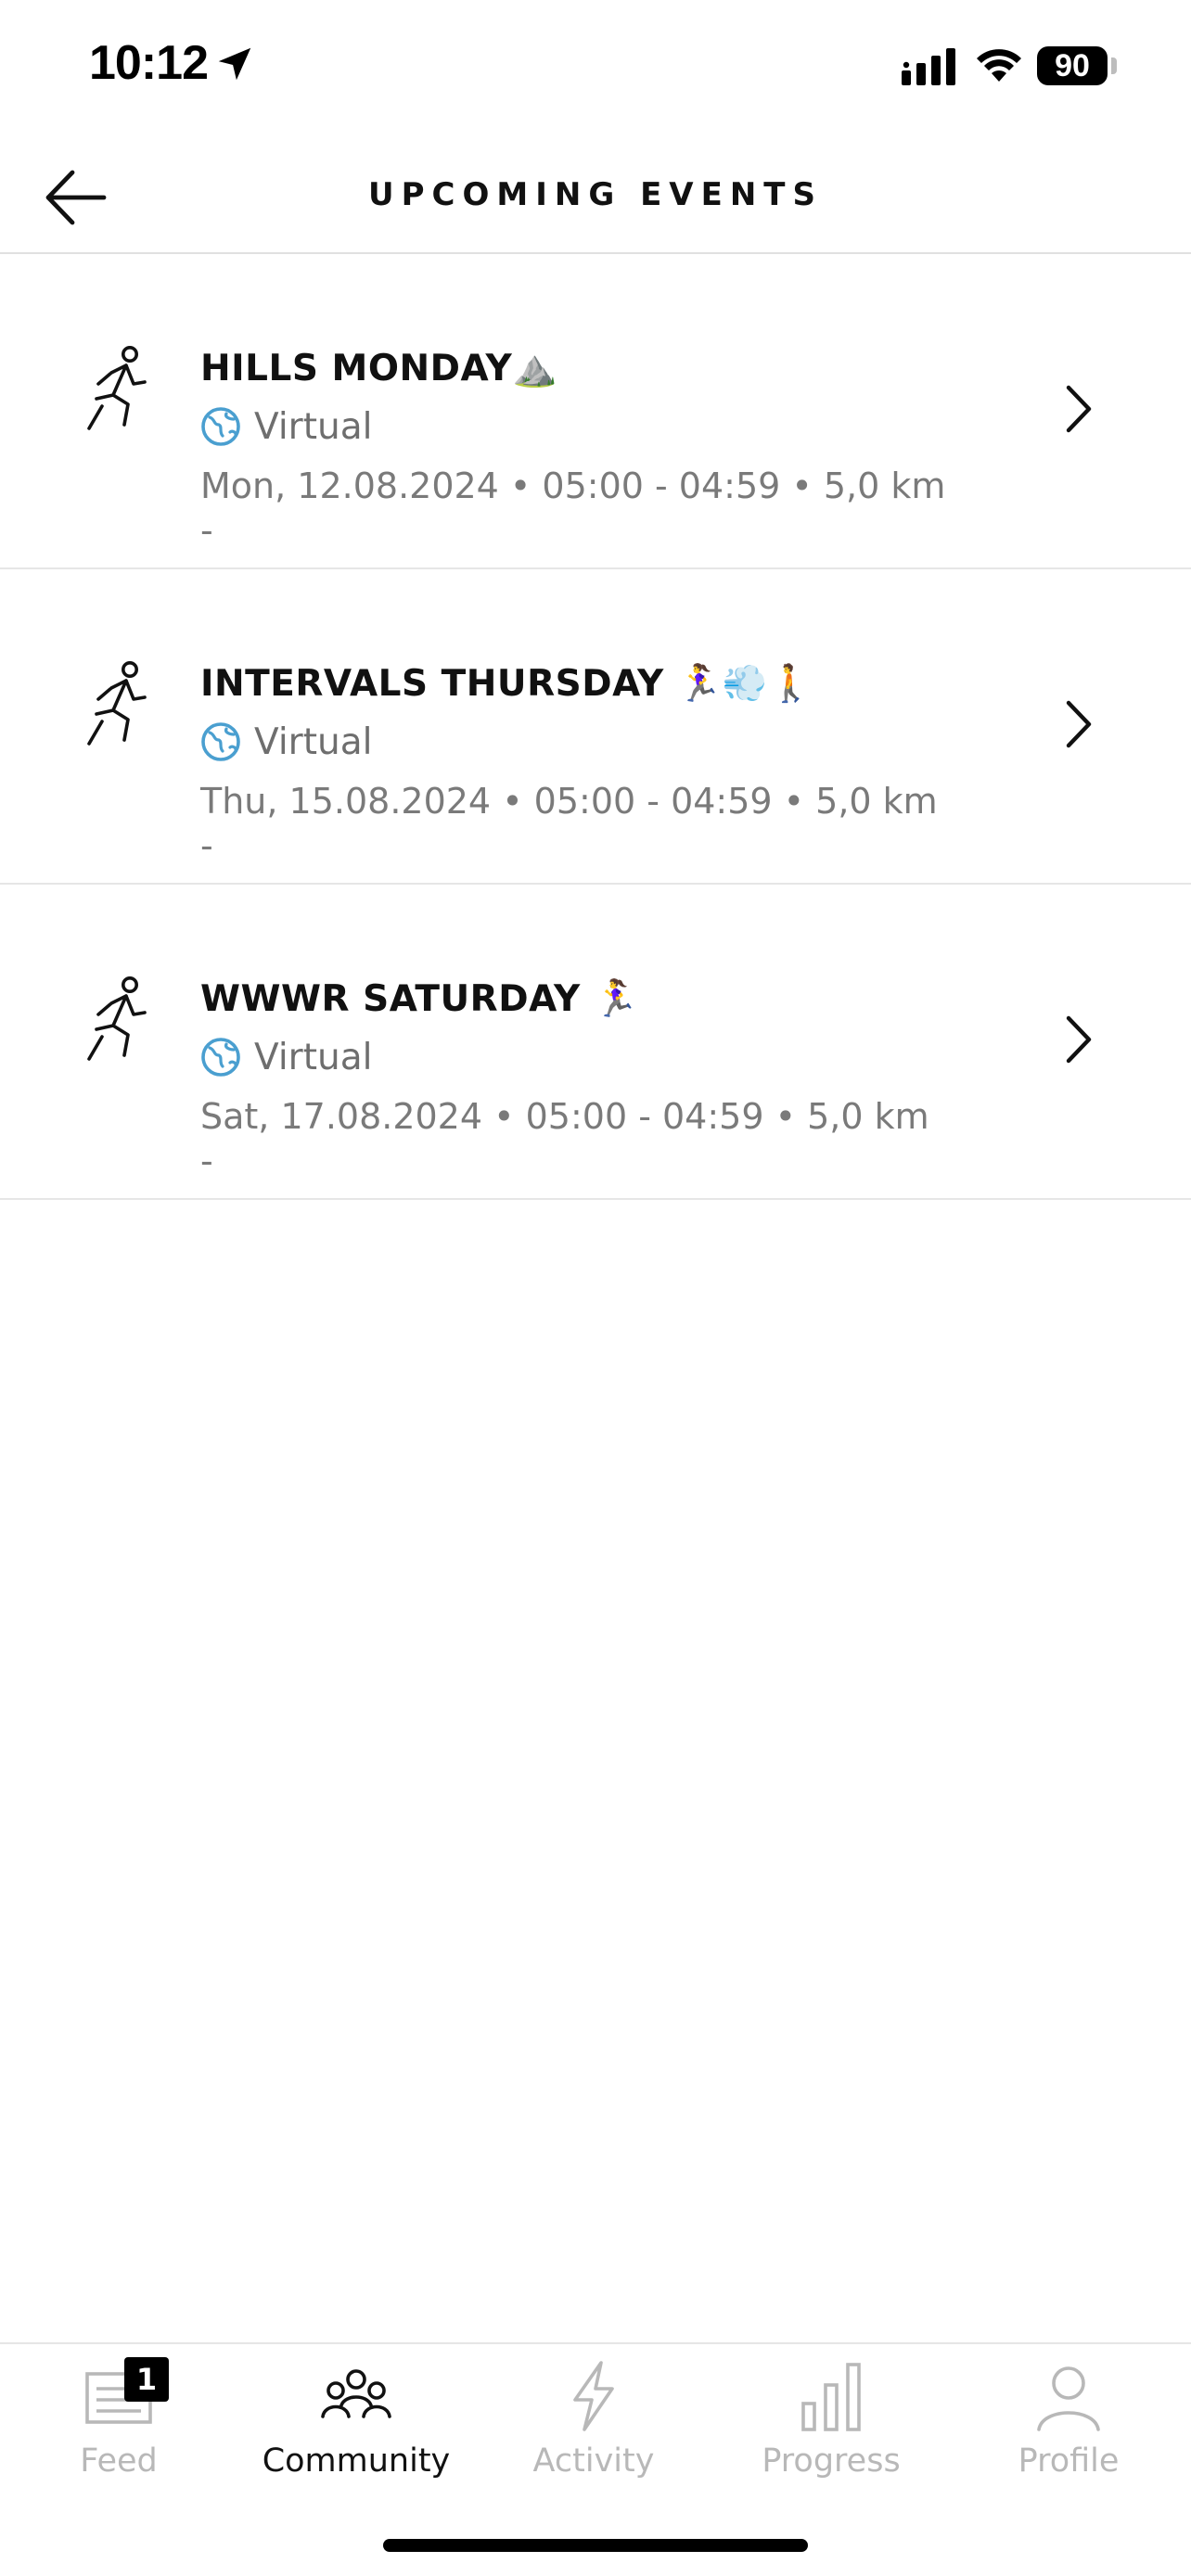 This screenshot has height=2576, width=1191. I want to click on notification-badge: 1, so click(146, 2379).